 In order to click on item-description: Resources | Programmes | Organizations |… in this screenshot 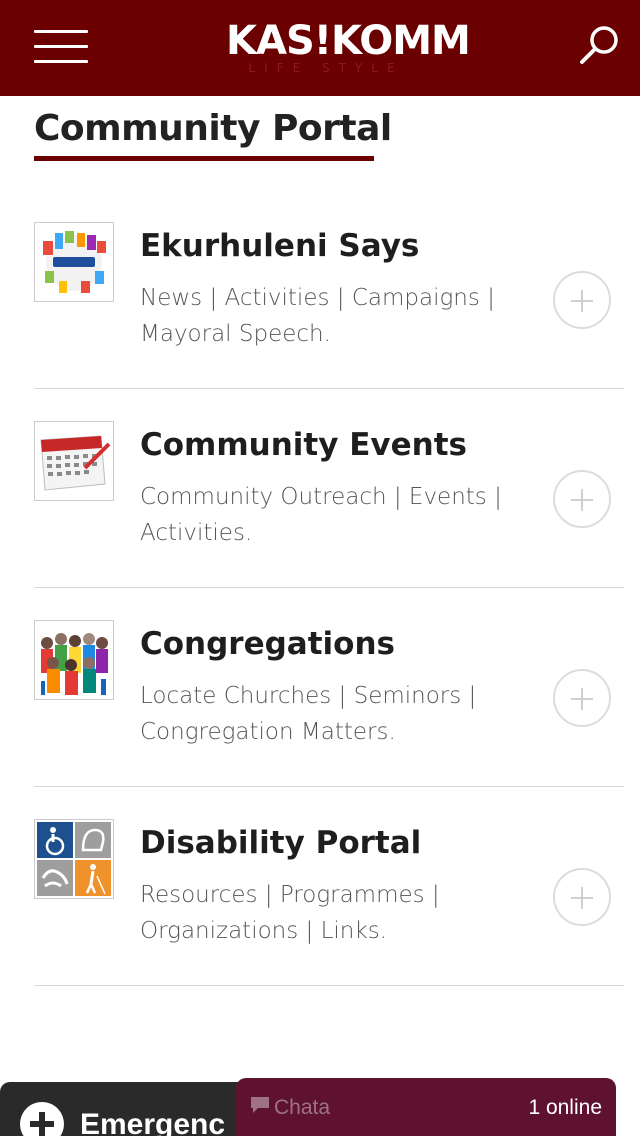, I will do `click(290, 913)`.